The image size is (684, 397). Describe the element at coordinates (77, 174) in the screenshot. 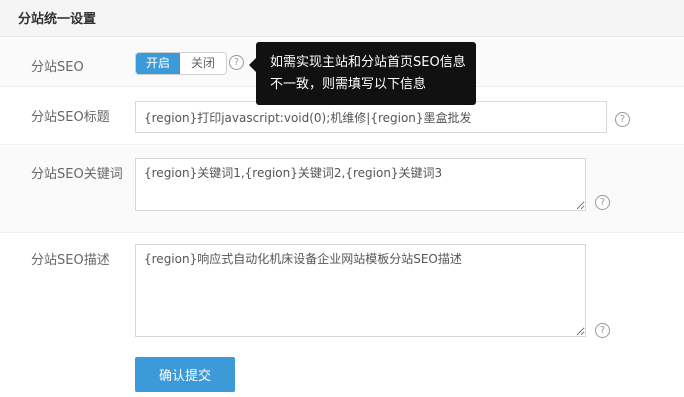

I see `seo-keywords-label: 分站SEO关键词` at that location.